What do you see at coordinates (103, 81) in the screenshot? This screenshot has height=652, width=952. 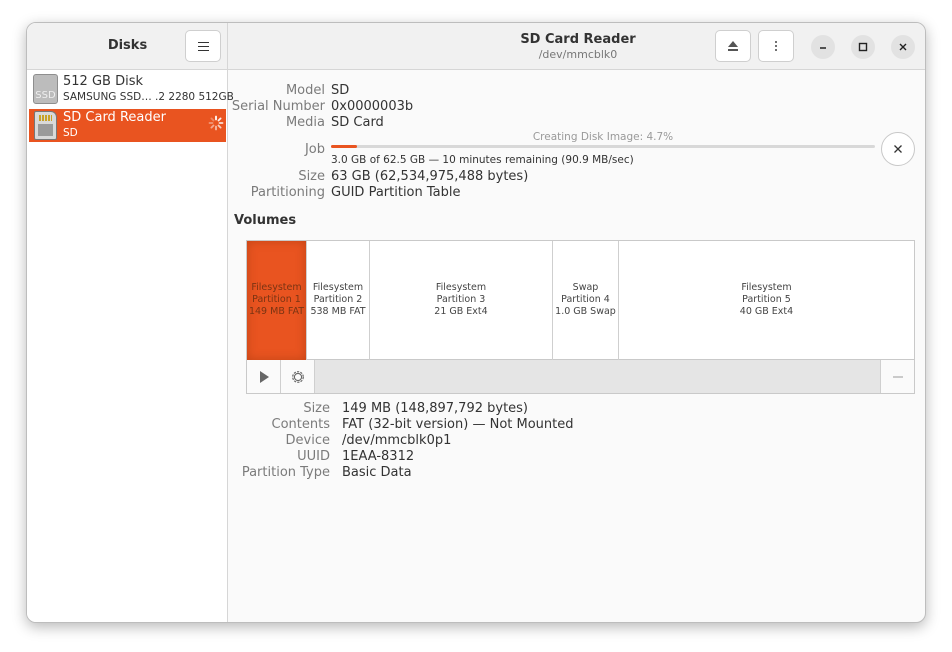 I see `disk-name: 512 GB Disk` at bounding box center [103, 81].